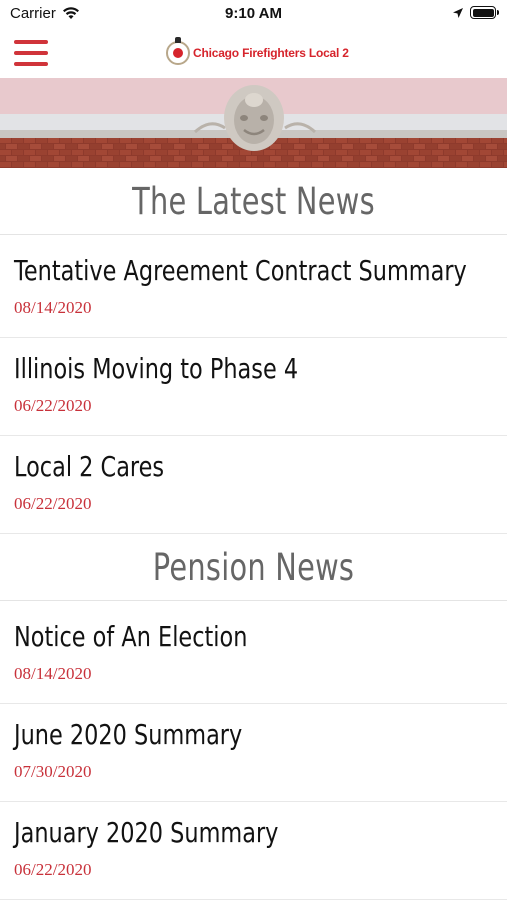  I want to click on news-item-title: Illinois Moving to Phase 4, so click(156, 368).